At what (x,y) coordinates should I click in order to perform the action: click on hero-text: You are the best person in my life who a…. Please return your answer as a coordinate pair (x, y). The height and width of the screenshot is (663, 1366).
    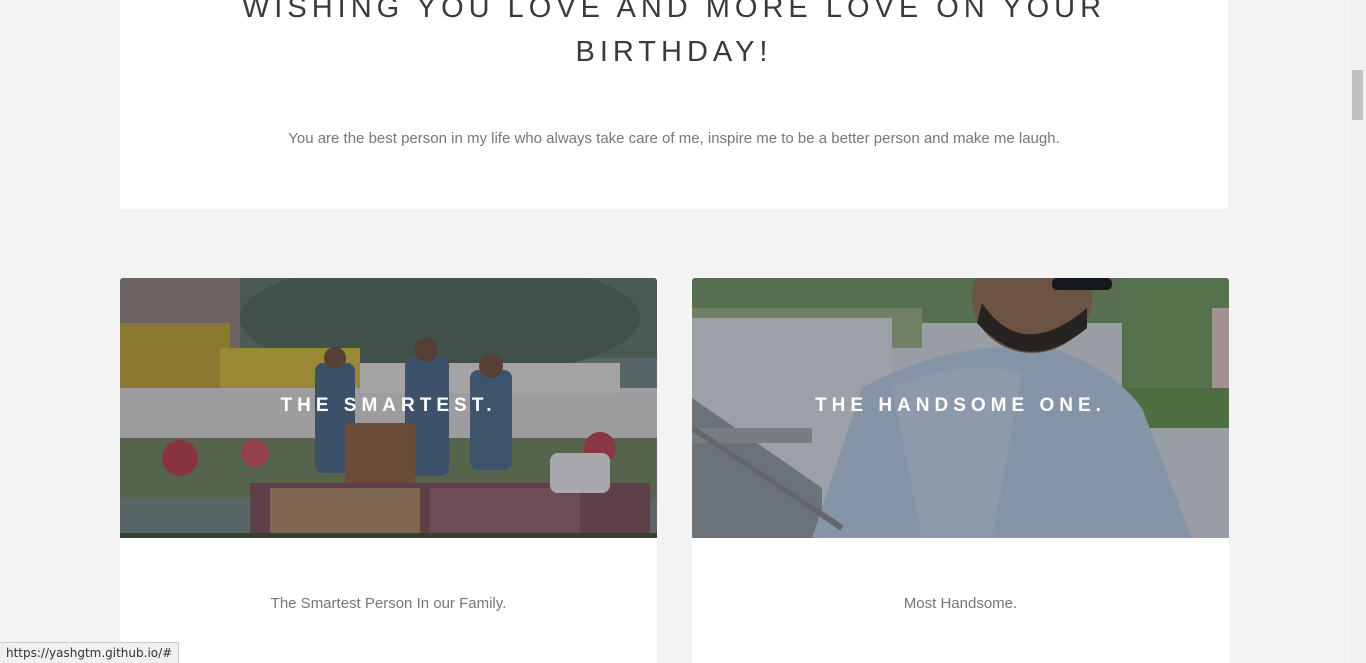
    Looking at the image, I should click on (674, 138).